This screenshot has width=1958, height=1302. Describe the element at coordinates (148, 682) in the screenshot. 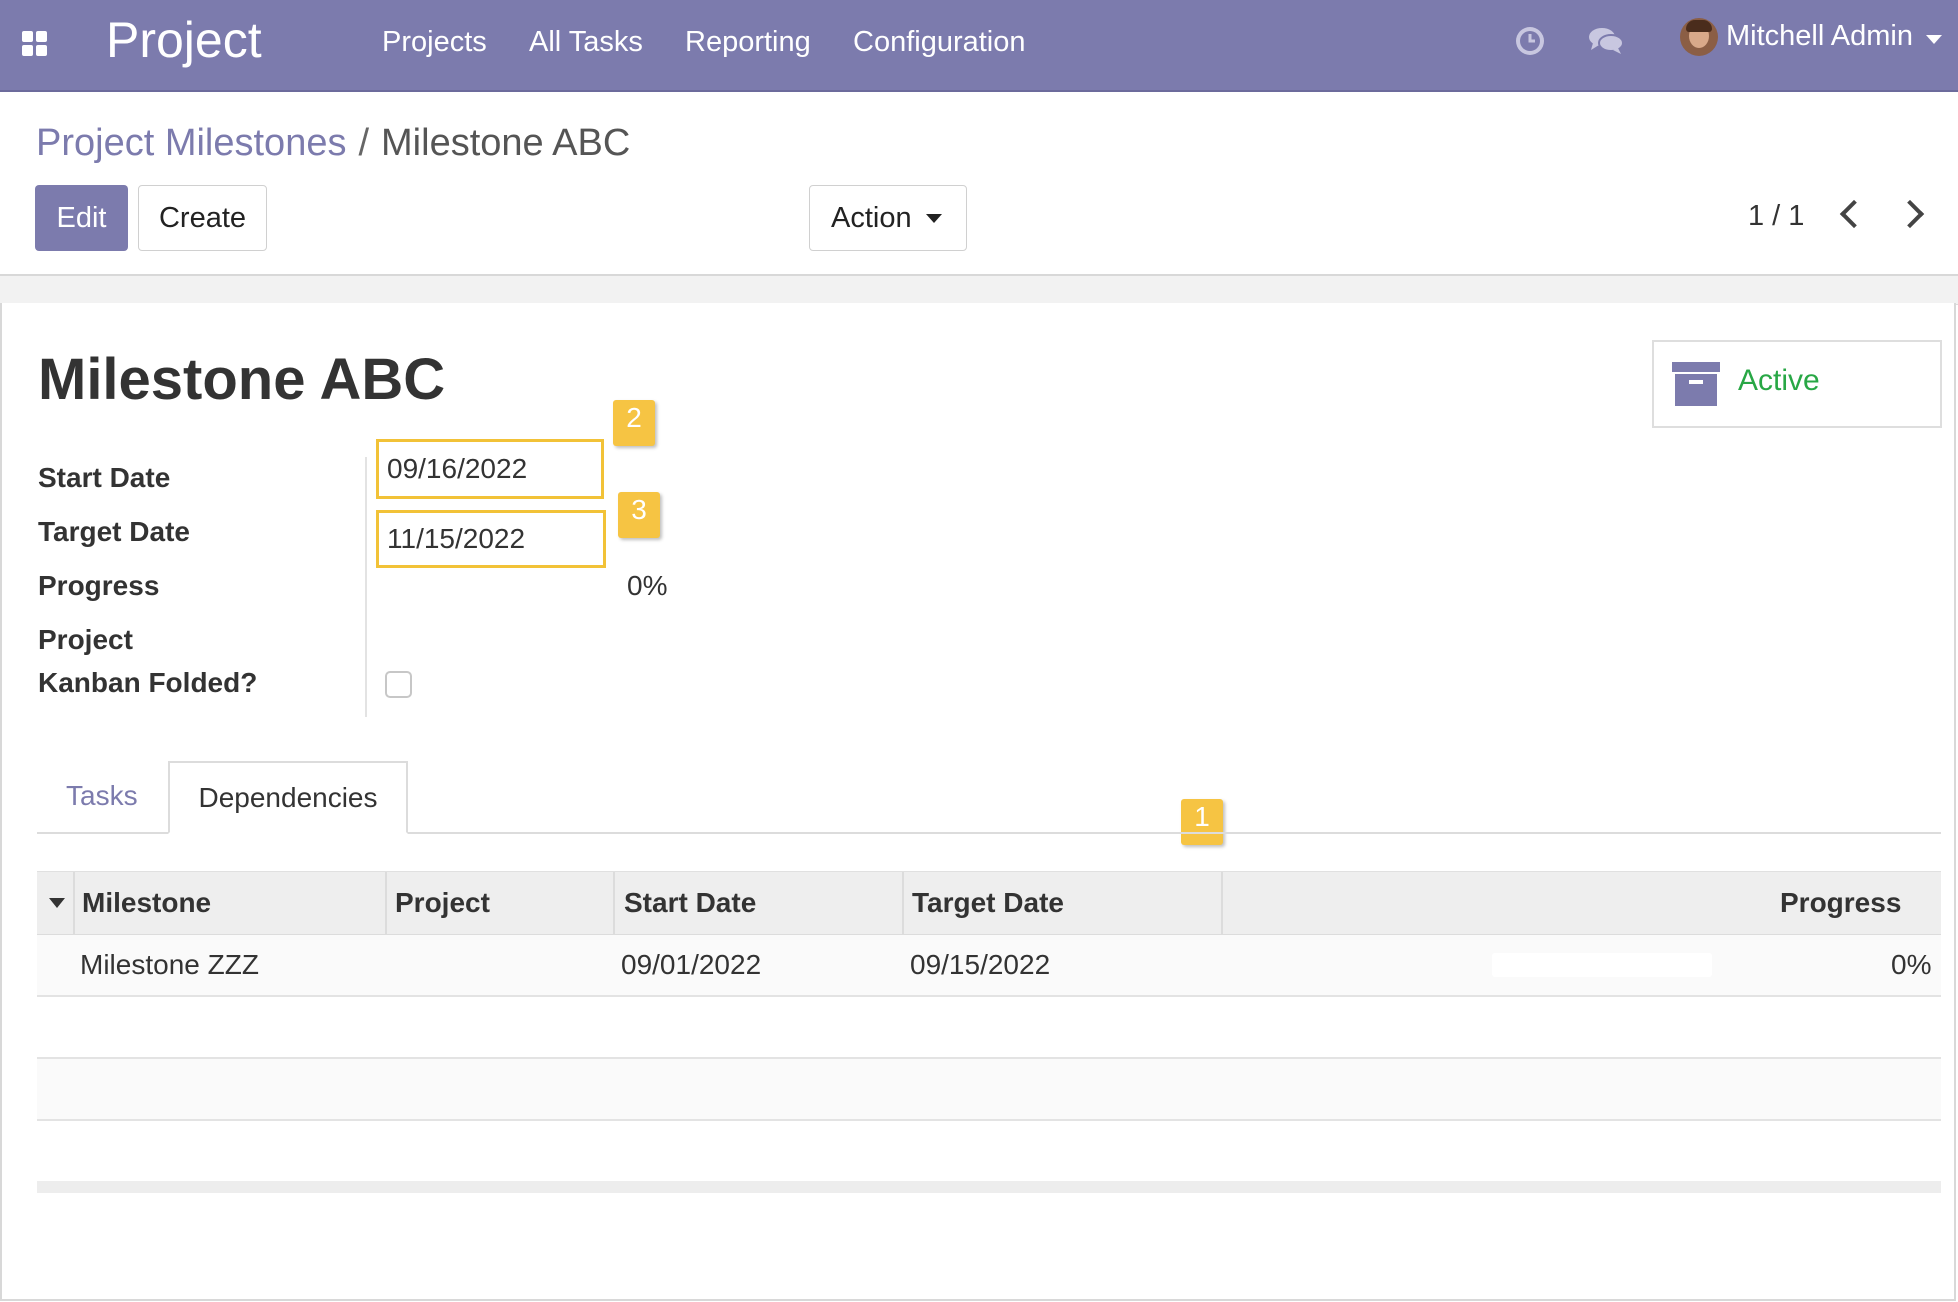

I see `kanban-folded-label-line2: Kanban Folded?` at that location.